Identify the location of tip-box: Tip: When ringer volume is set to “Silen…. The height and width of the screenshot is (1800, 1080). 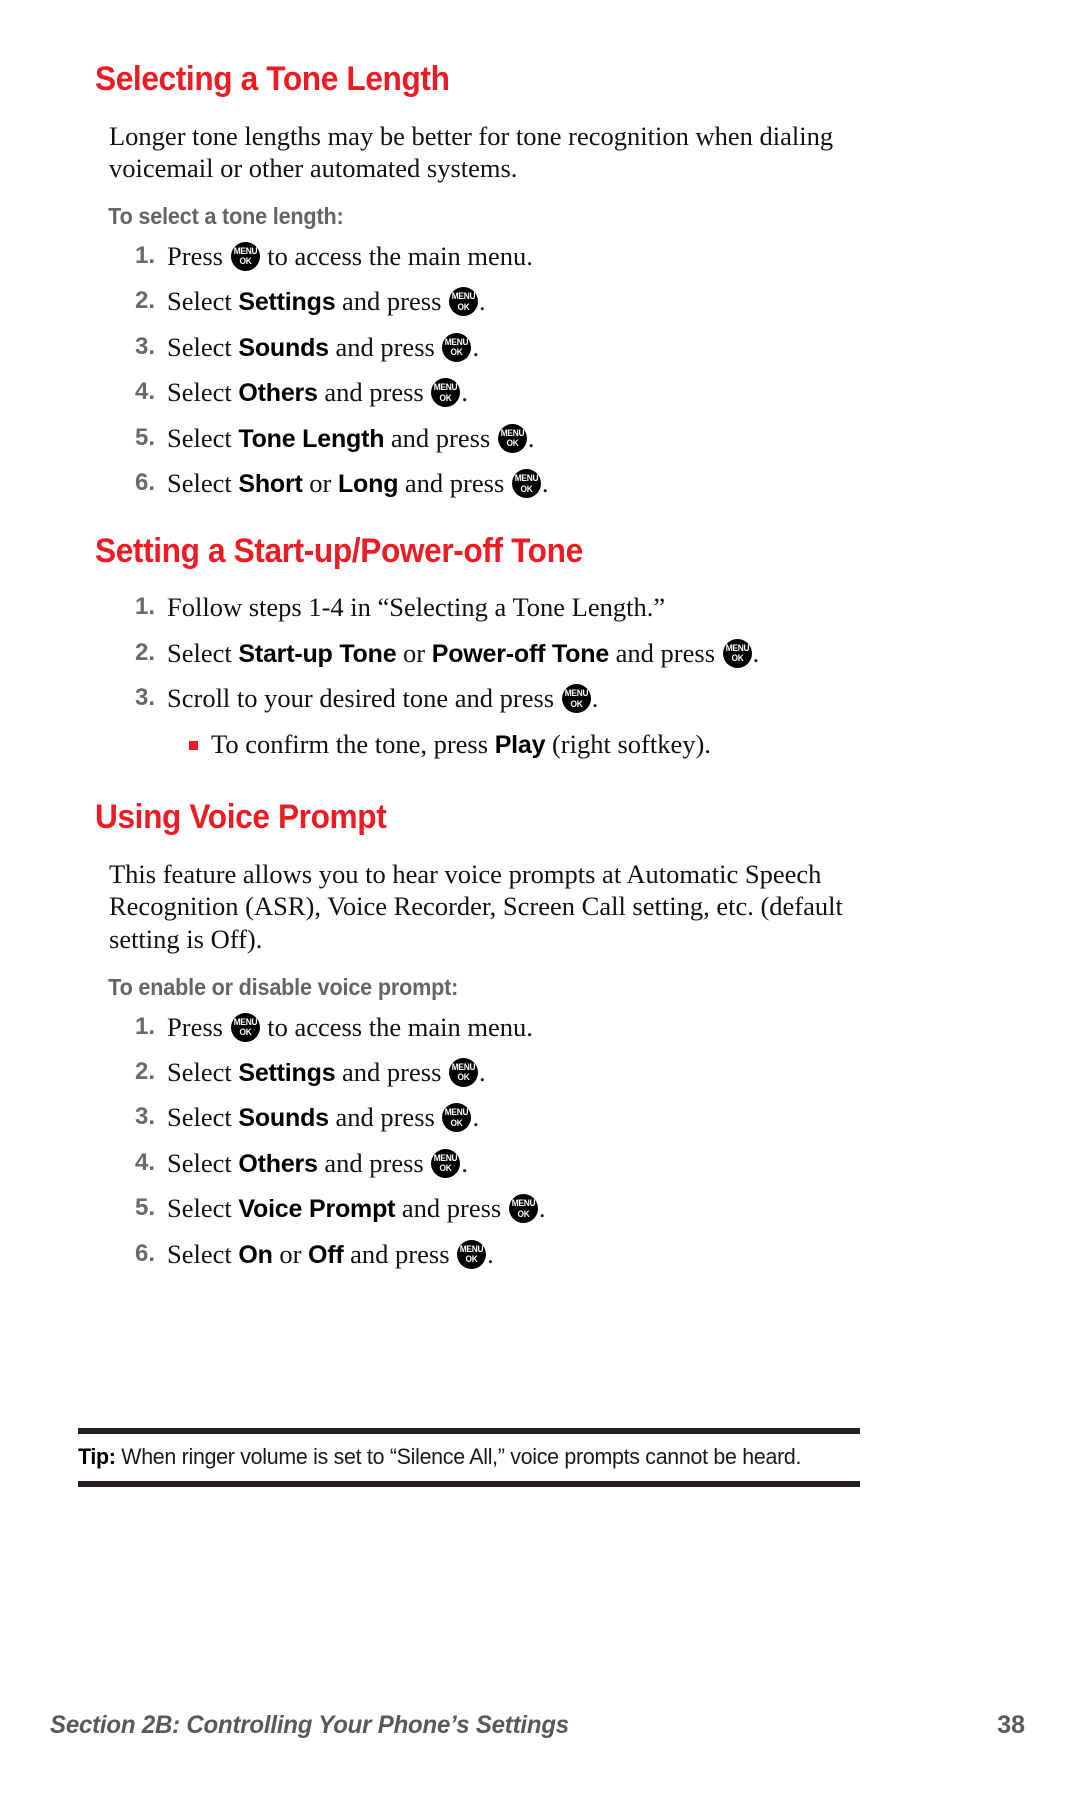
(469, 1457).